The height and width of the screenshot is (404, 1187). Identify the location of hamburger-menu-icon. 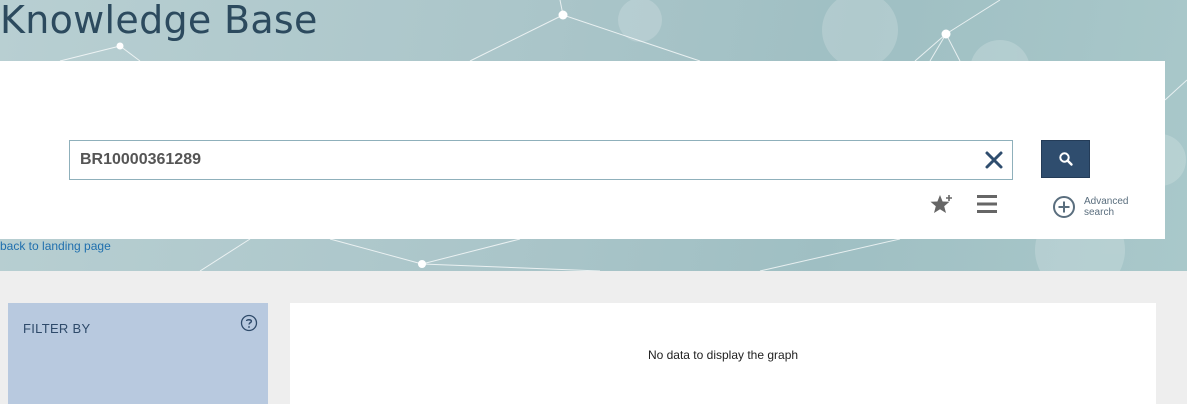
(987, 204).